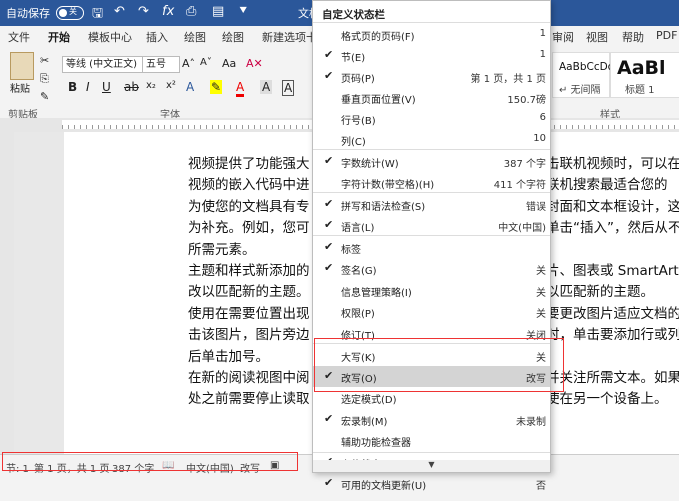 The image size is (679, 501). I want to click on menu-item-value: 未录制, so click(531, 422).